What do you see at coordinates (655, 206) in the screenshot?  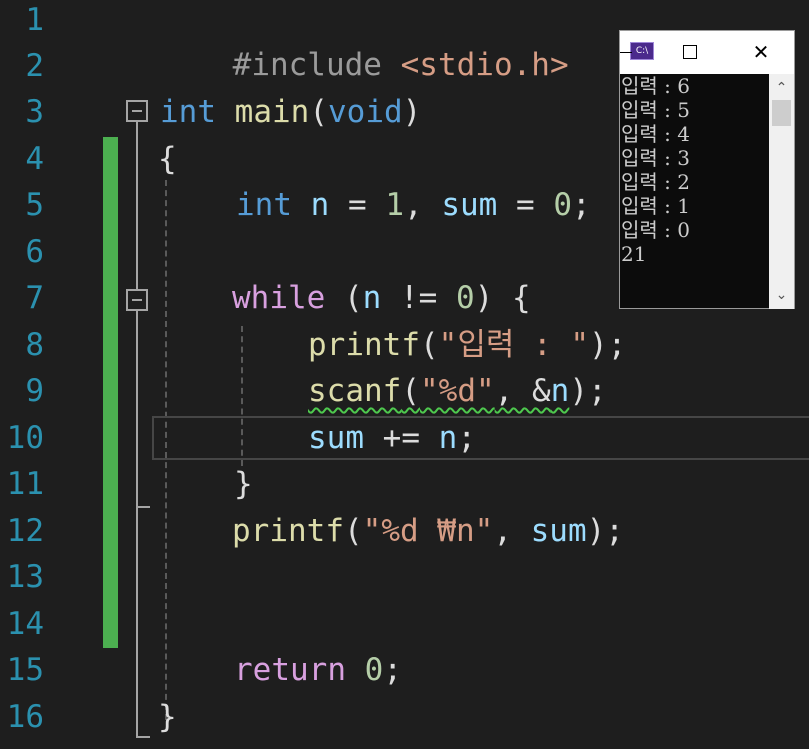 I see `console-line: 입력 : 1` at bounding box center [655, 206].